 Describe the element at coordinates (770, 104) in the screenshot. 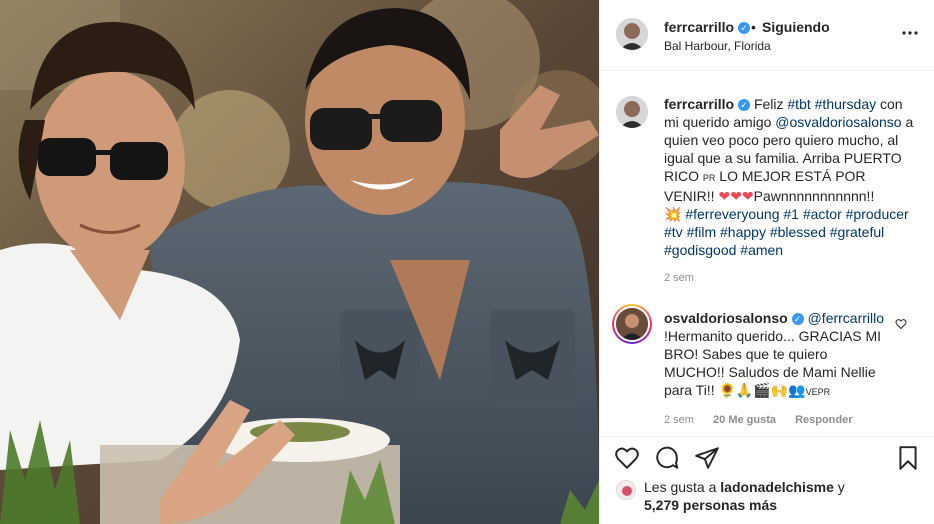

I see `caption-text: Feliz` at that location.